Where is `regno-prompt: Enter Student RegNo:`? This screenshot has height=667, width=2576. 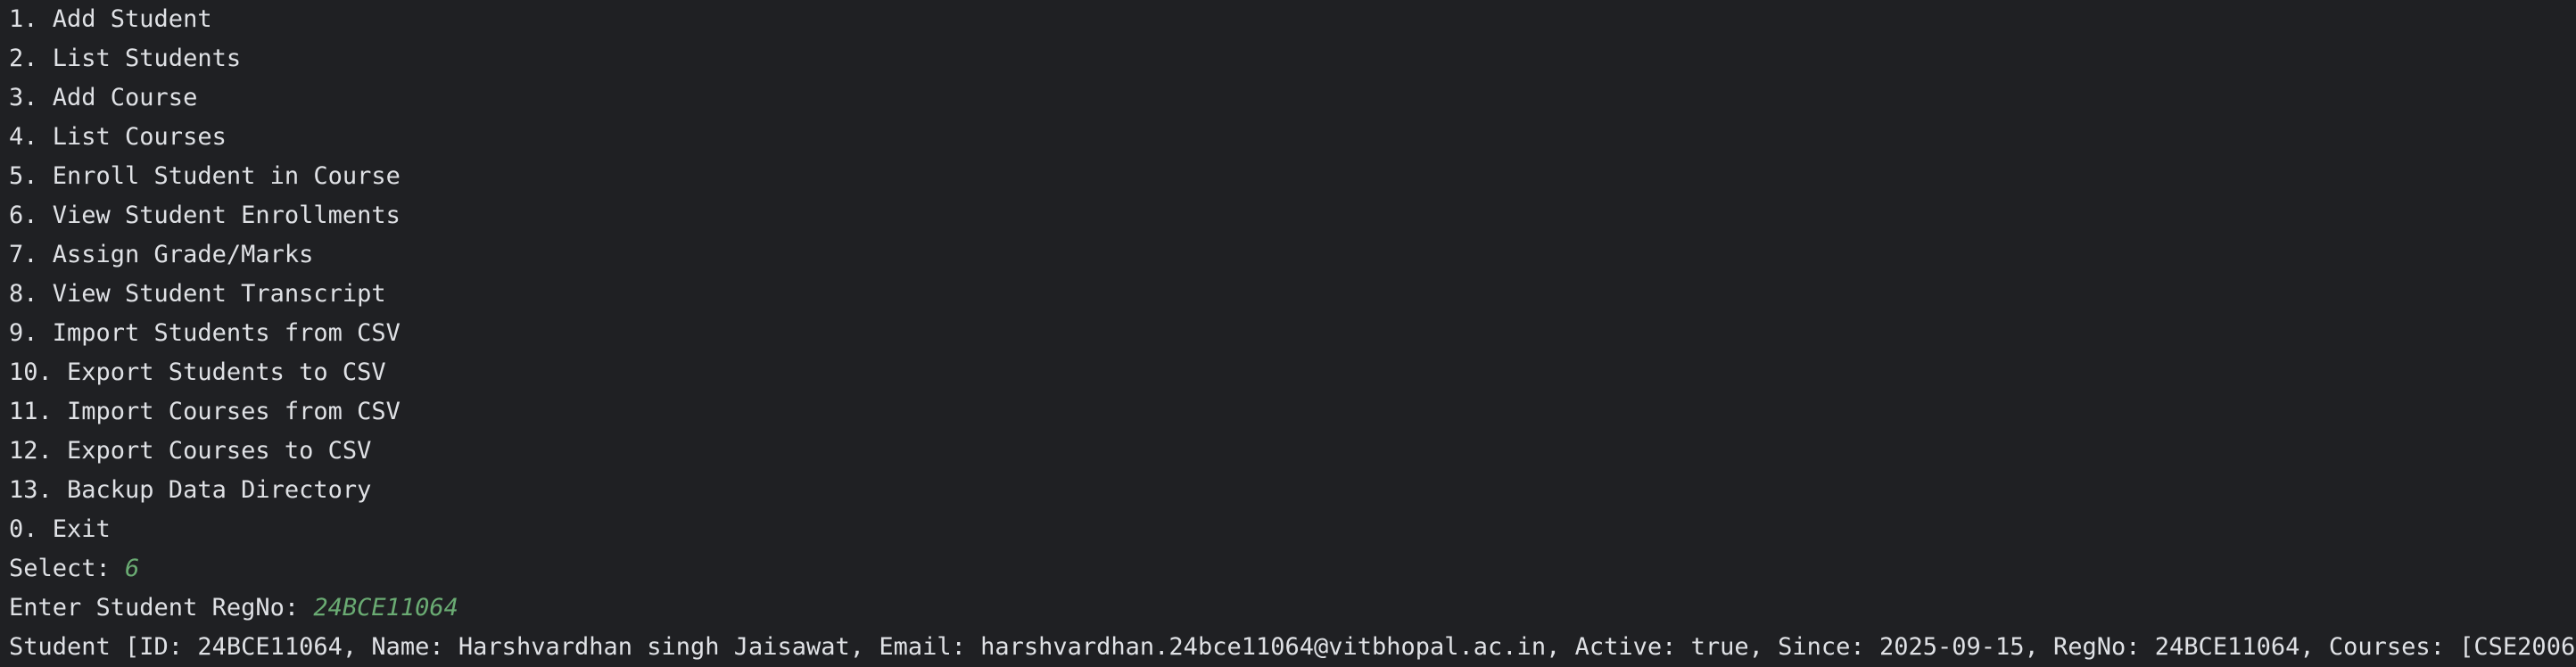
regno-prompt: Enter Student RegNo: is located at coordinates (161, 608).